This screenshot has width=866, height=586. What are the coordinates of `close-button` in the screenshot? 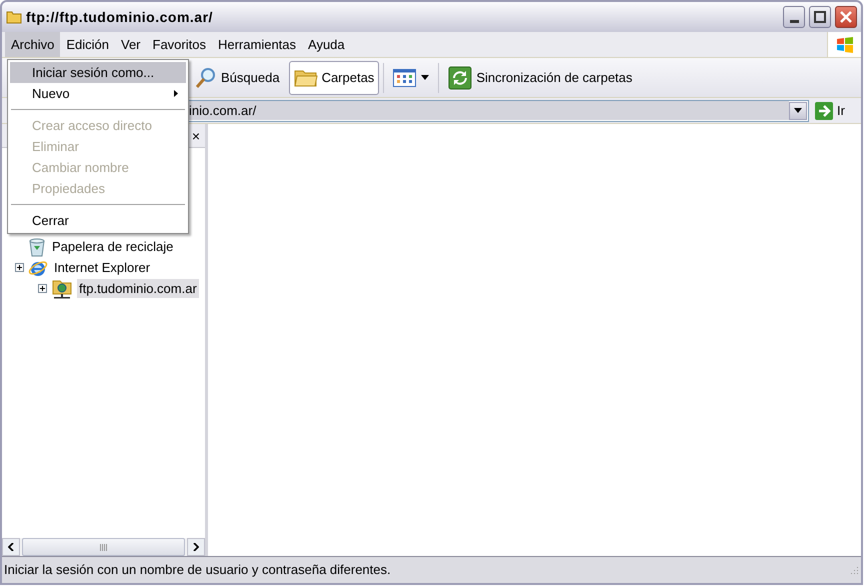 It's located at (846, 17).